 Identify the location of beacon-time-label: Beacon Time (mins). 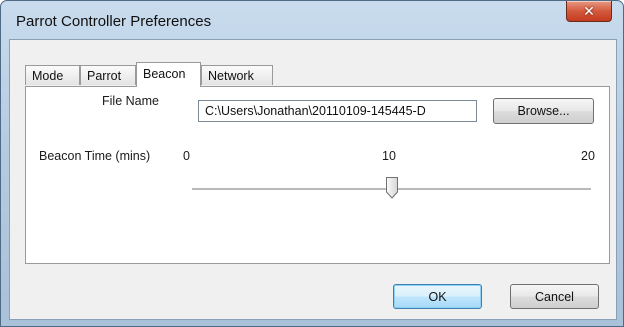
(95, 156).